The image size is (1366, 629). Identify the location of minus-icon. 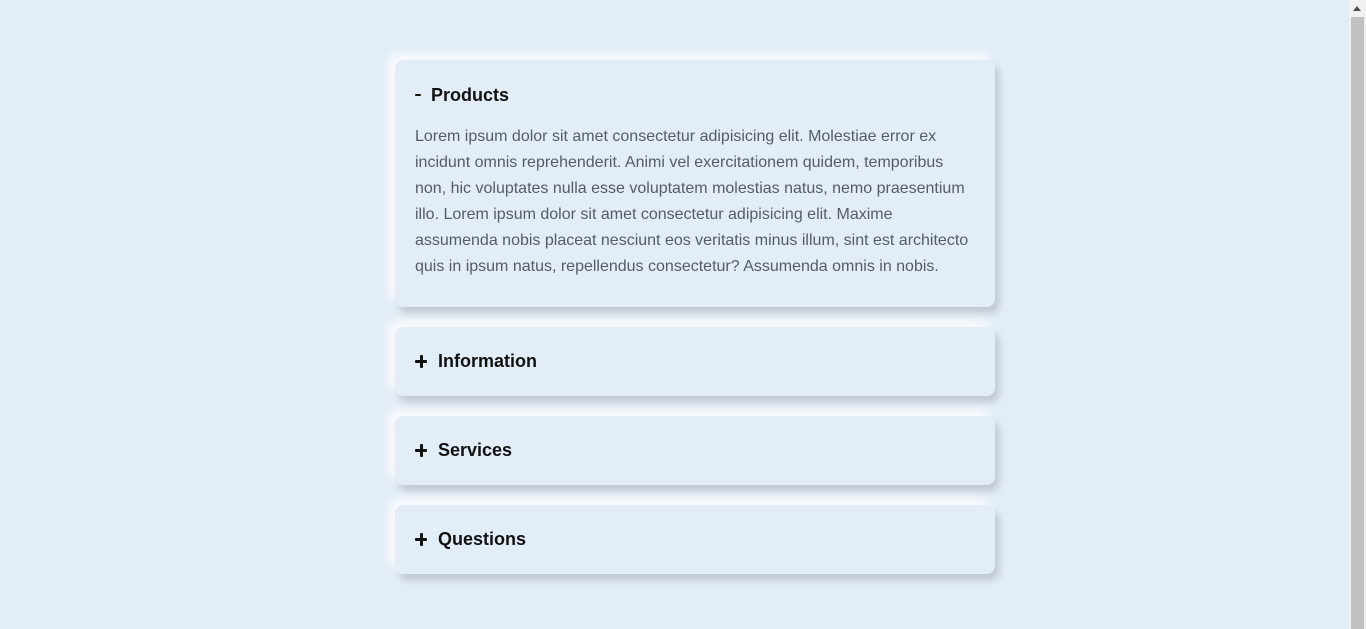
(418, 95).